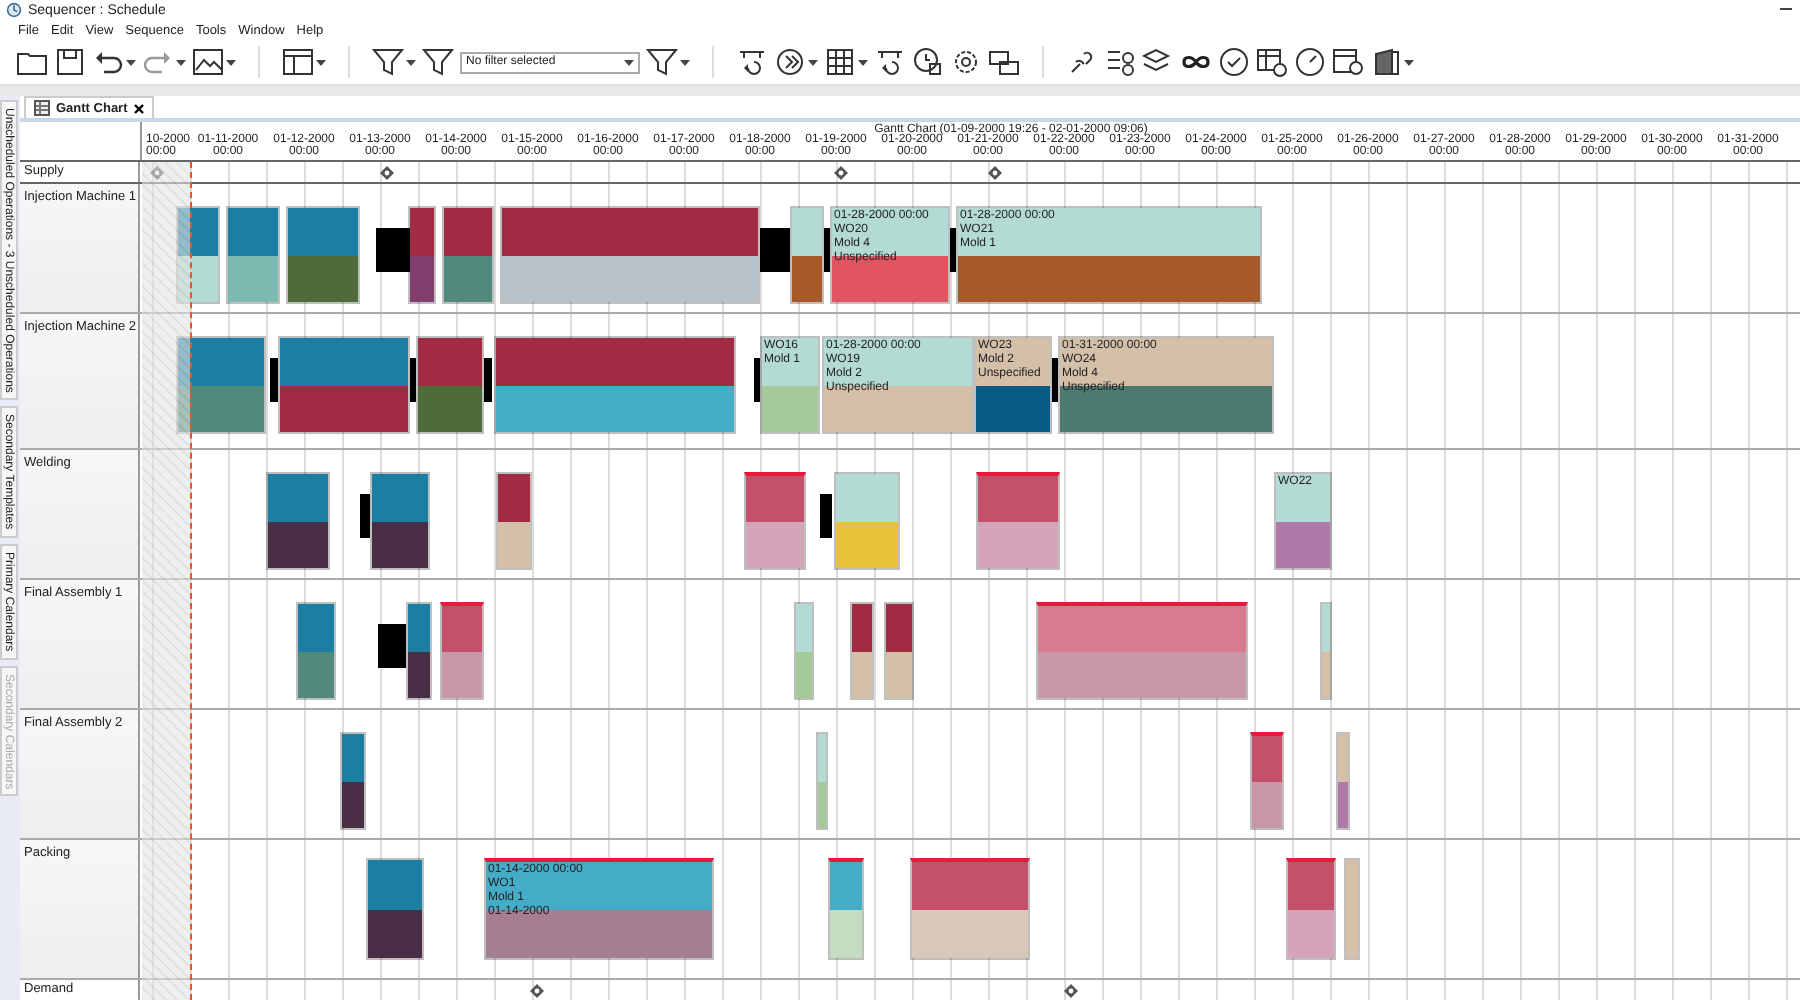 The image size is (1800, 1000). What do you see at coordinates (70, 62) in the screenshot?
I see `save-icon` at bounding box center [70, 62].